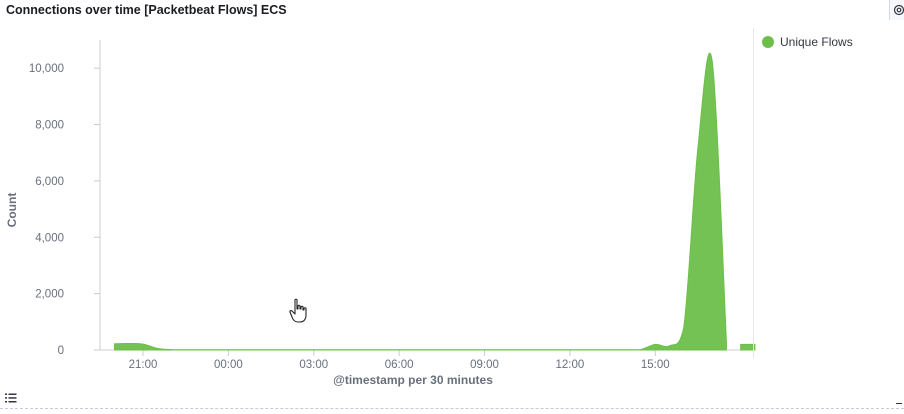  What do you see at coordinates (12, 210) in the screenshot?
I see `y-axis-title: Count` at bounding box center [12, 210].